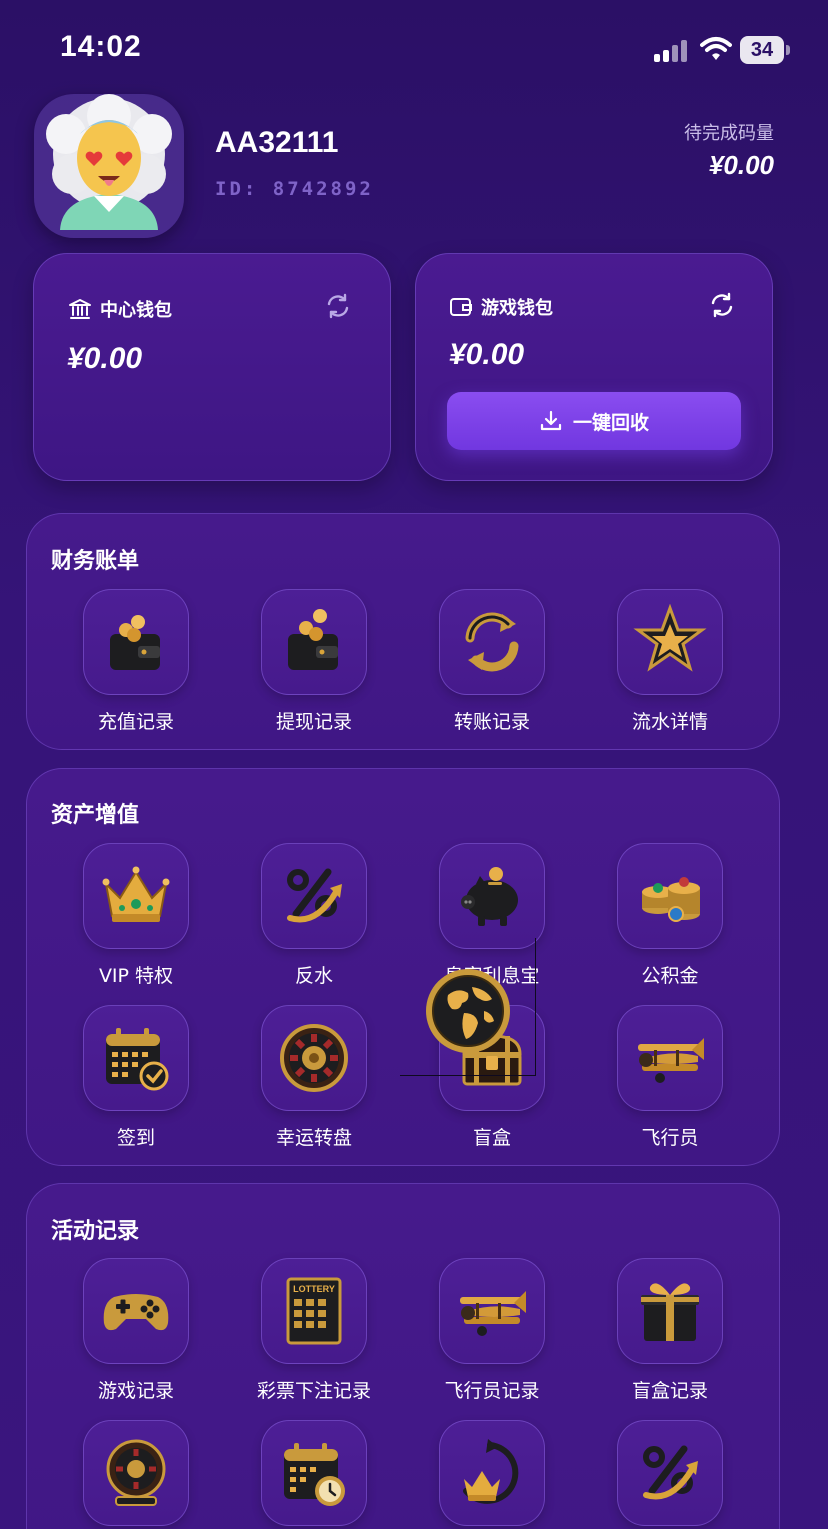 This screenshot has height=1529, width=828. I want to click on center-wallet-card: 中心钱包 ¥0.00, so click(212, 367).